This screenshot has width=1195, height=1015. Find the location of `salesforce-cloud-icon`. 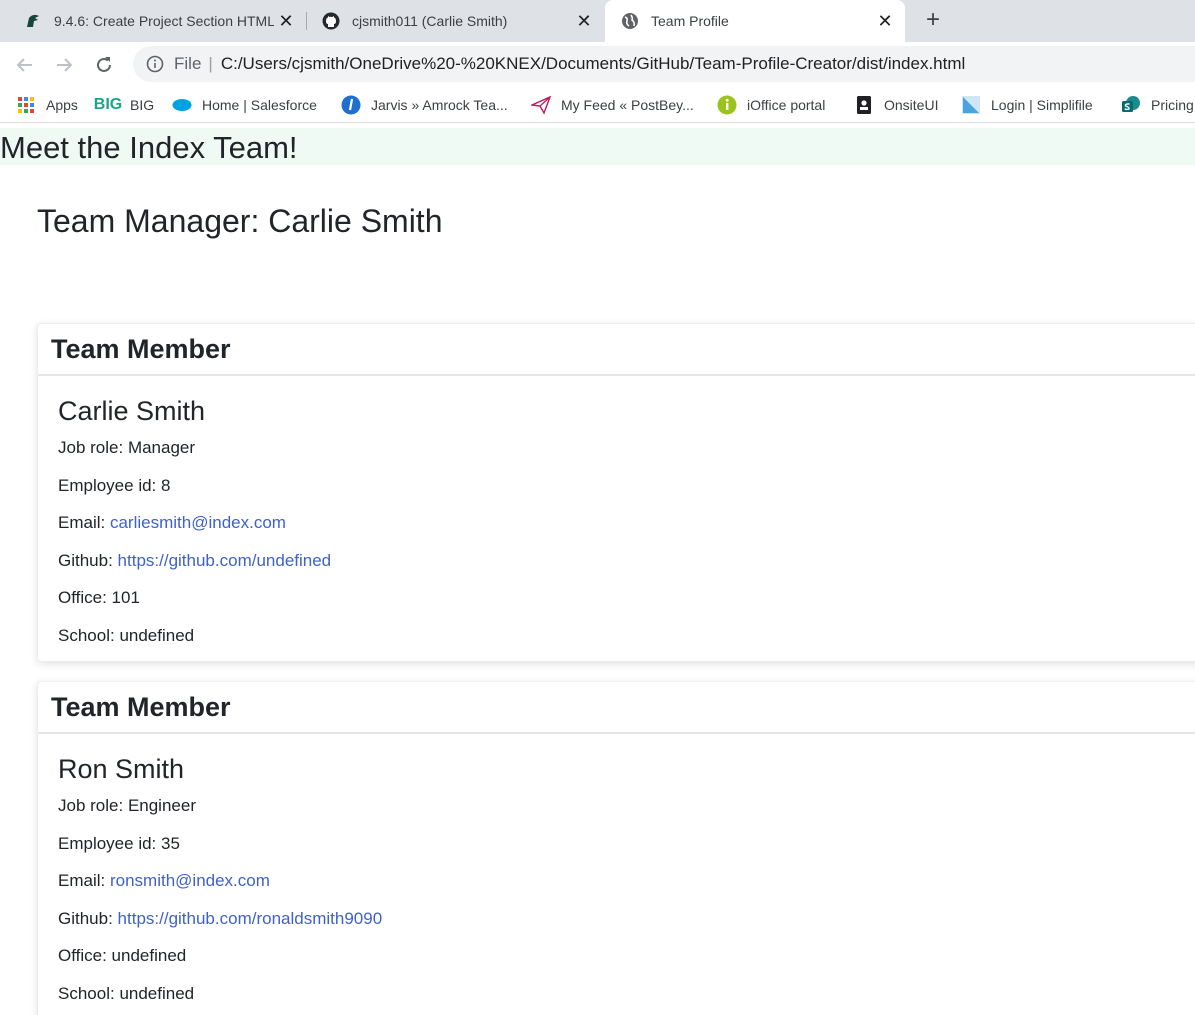

salesforce-cloud-icon is located at coordinates (182, 105).